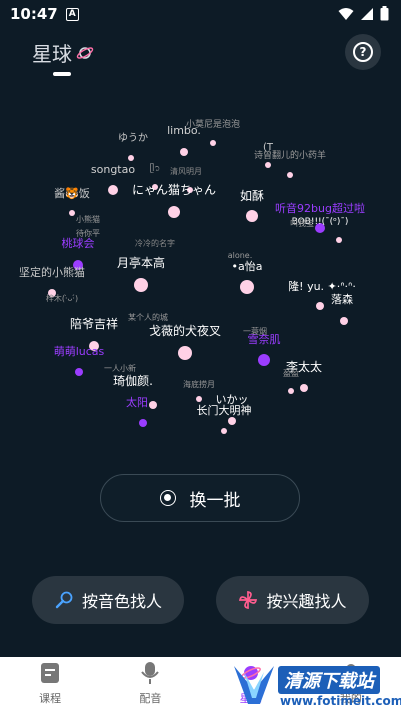 The image size is (401, 712). I want to click on star-user-name: ゆうか, so click(133, 138).